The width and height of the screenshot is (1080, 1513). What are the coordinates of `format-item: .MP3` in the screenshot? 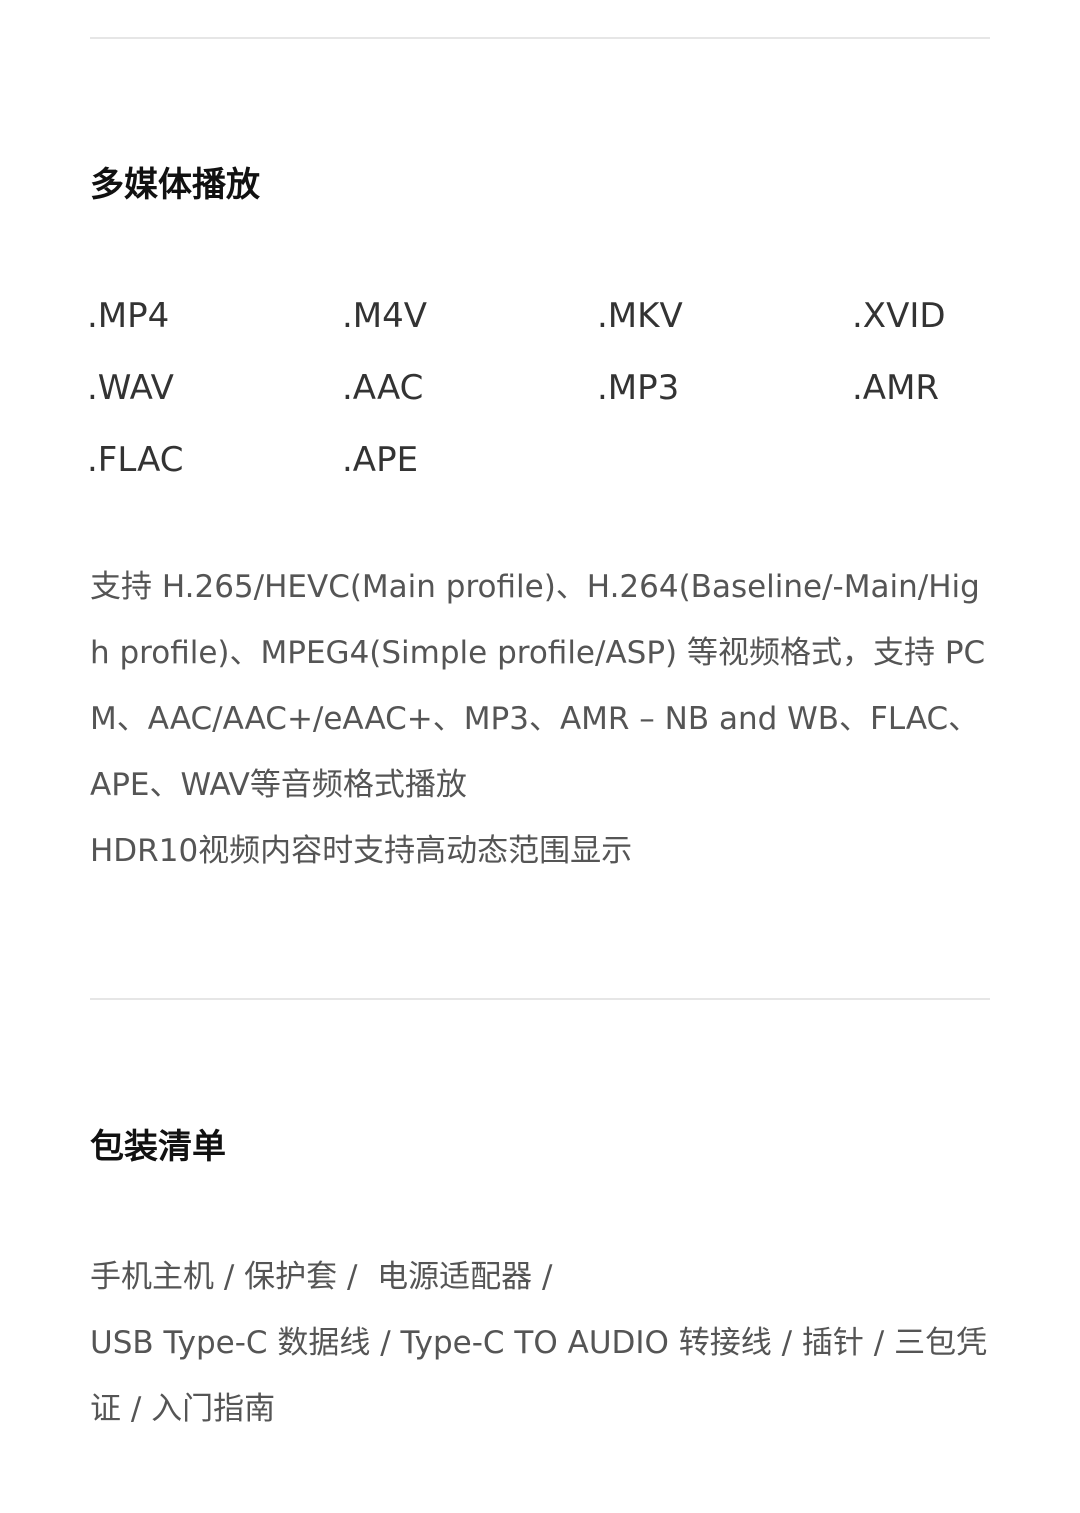 It's located at (638, 388).